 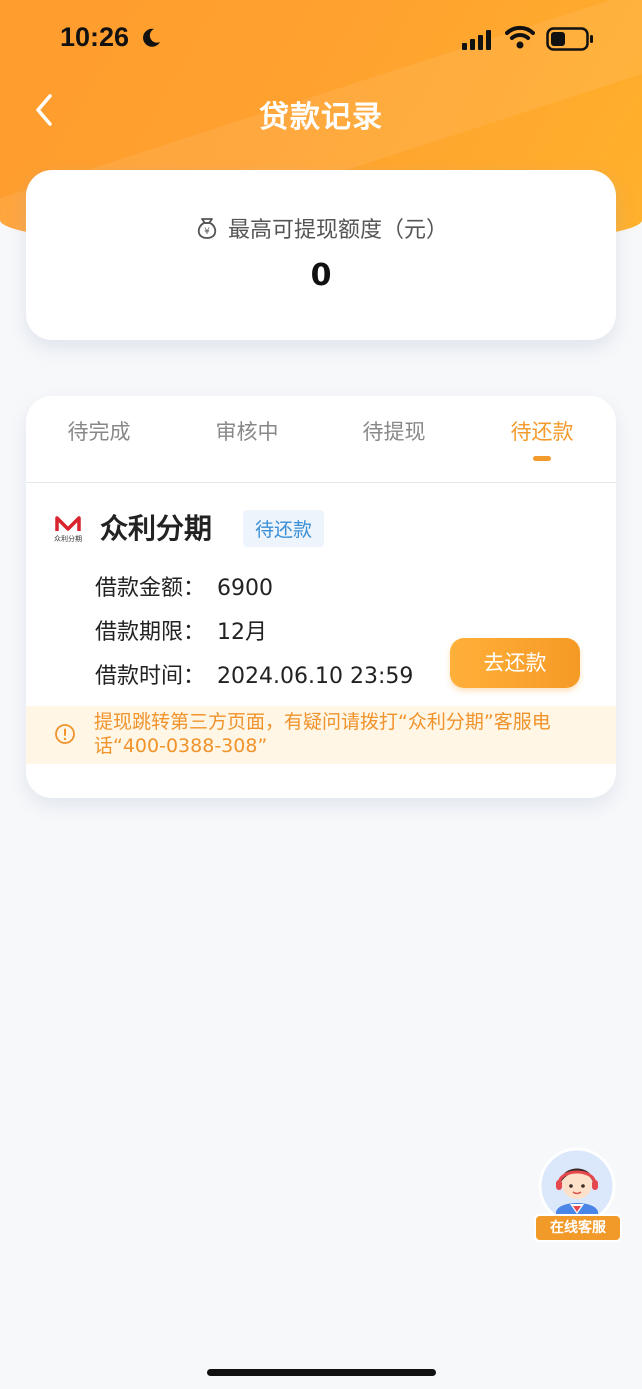 I want to click on status-bar: 10:26, so click(x=321, y=39).